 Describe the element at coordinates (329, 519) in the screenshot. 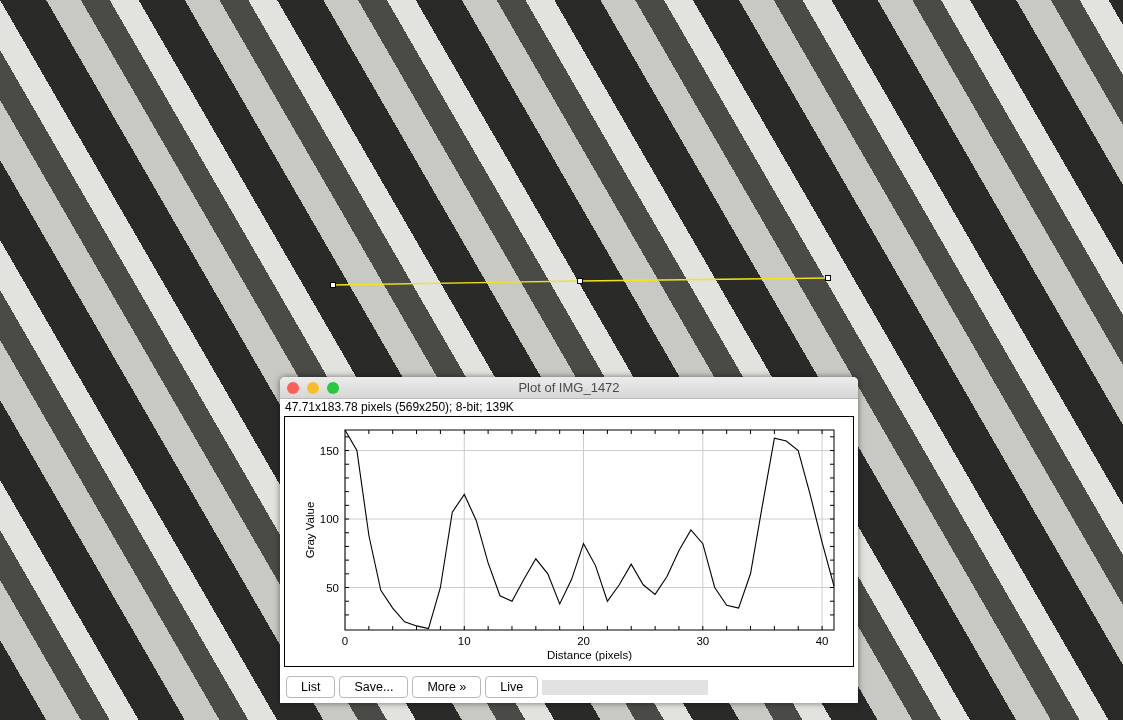

I see `y-tick-label: 100` at that location.